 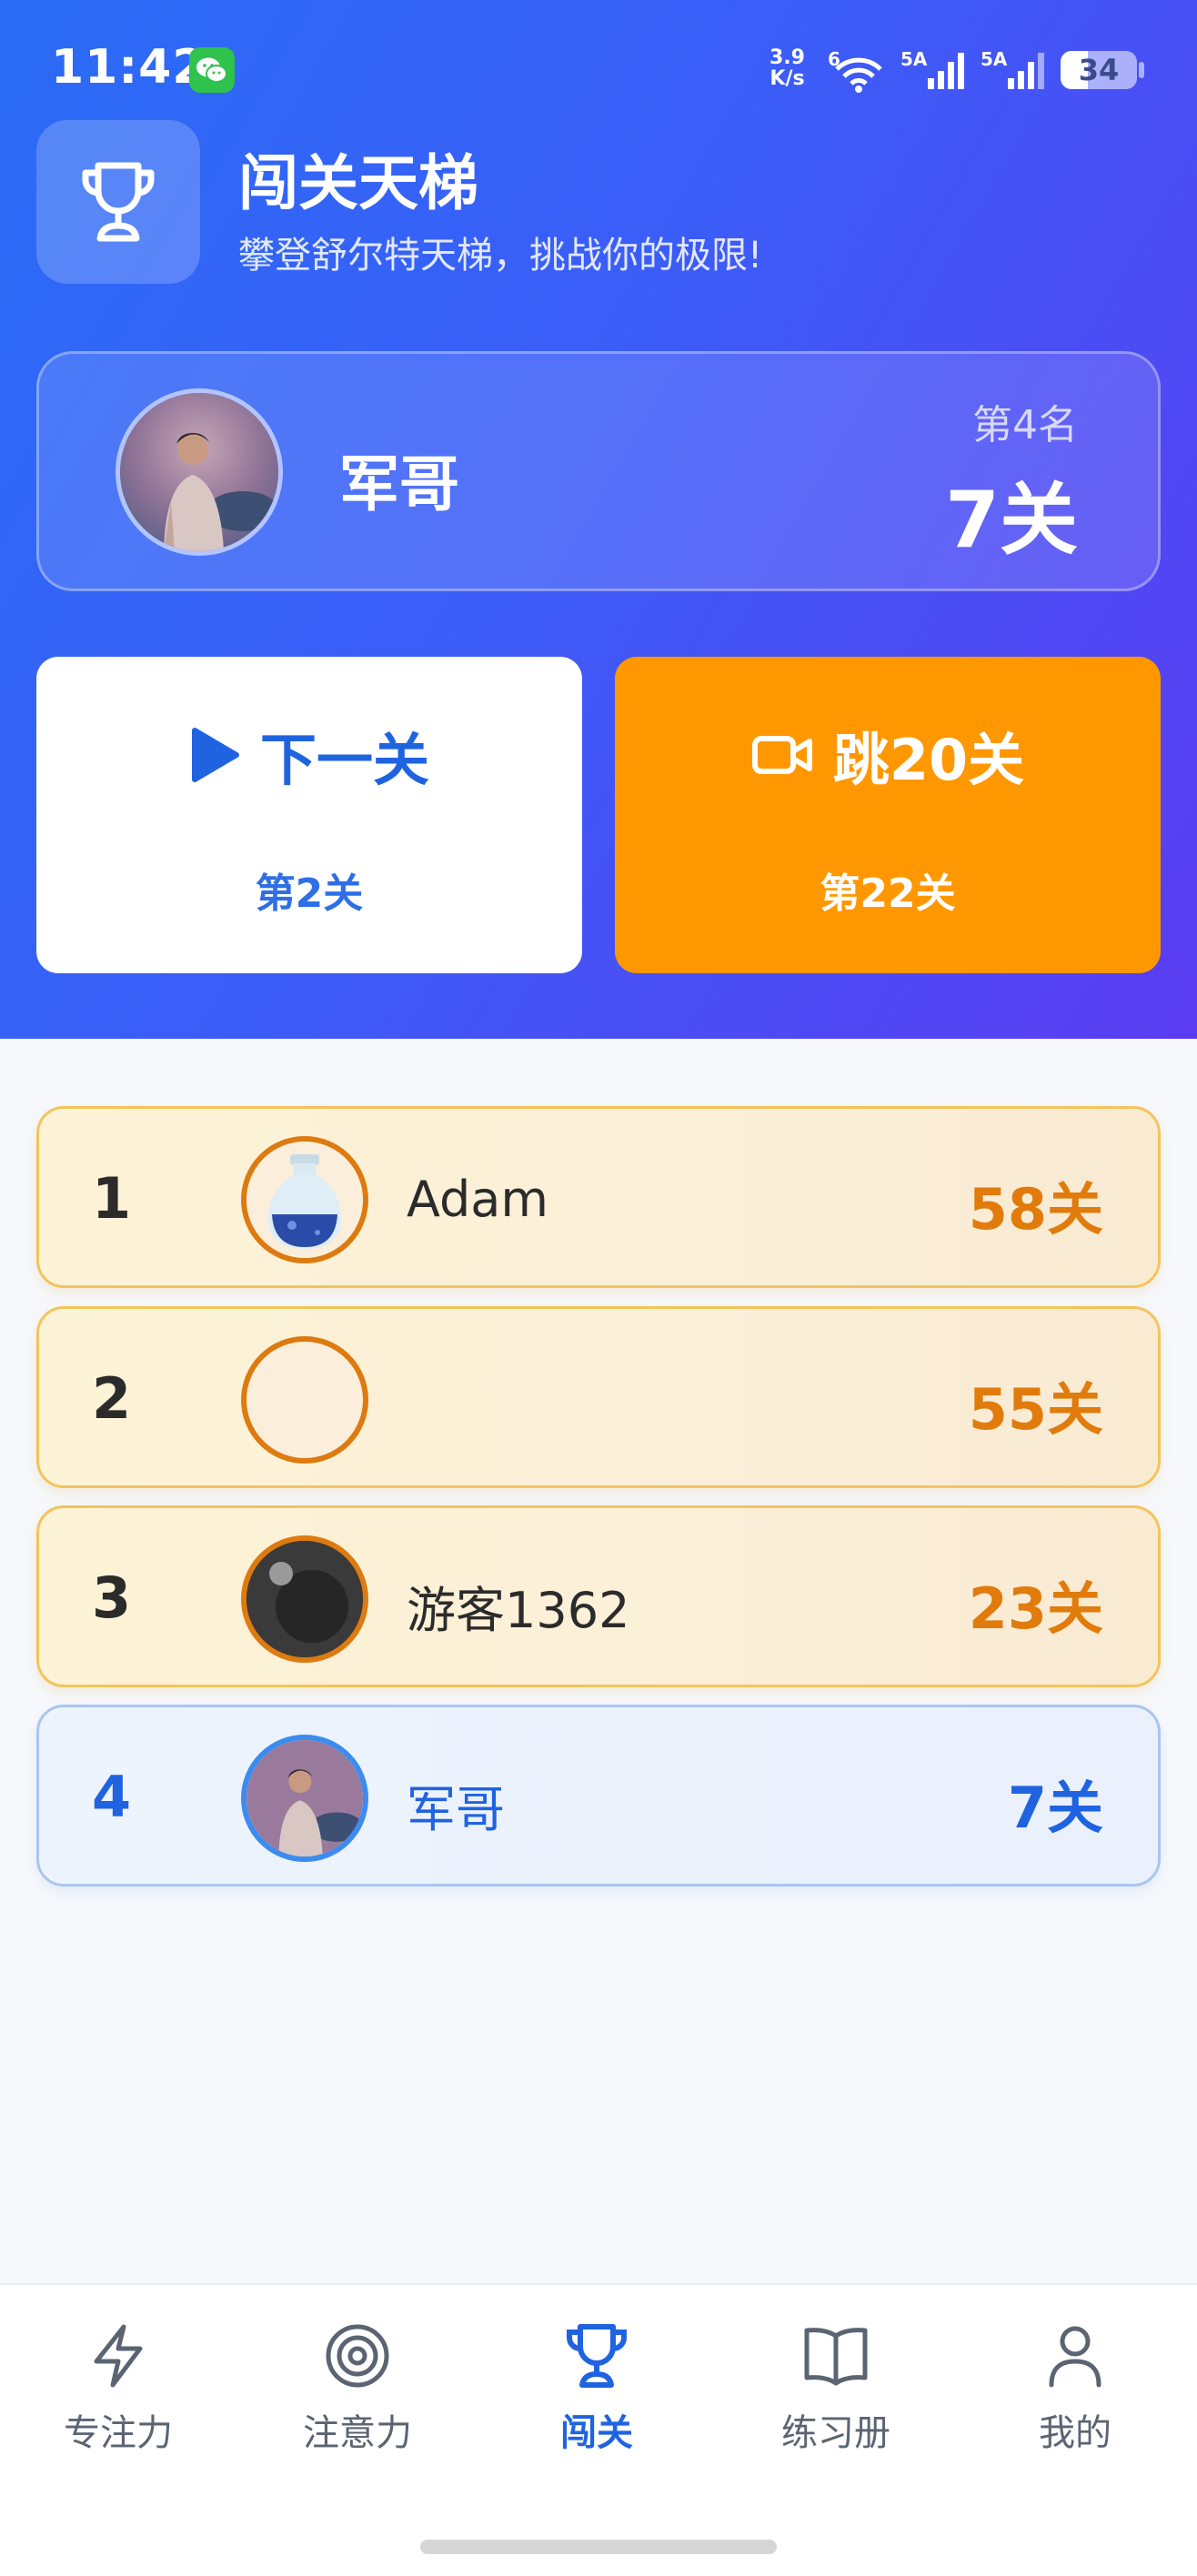 I want to click on sim2-network-label: 5A, so click(x=994, y=59).